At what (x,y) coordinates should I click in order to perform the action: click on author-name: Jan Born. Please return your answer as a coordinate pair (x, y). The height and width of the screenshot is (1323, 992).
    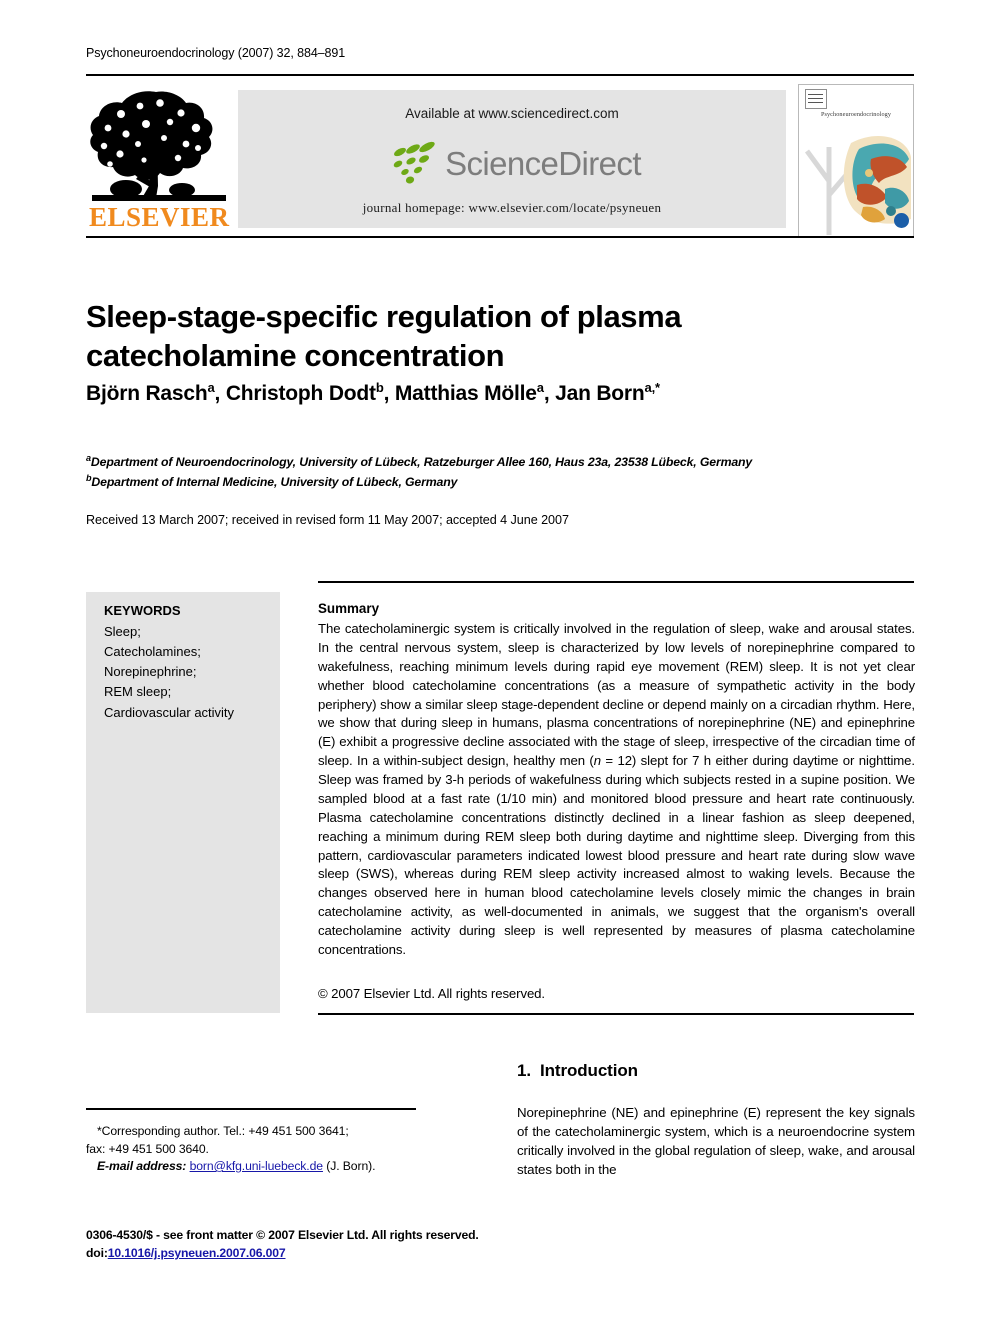
    Looking at the image, I should click on (600, 393).